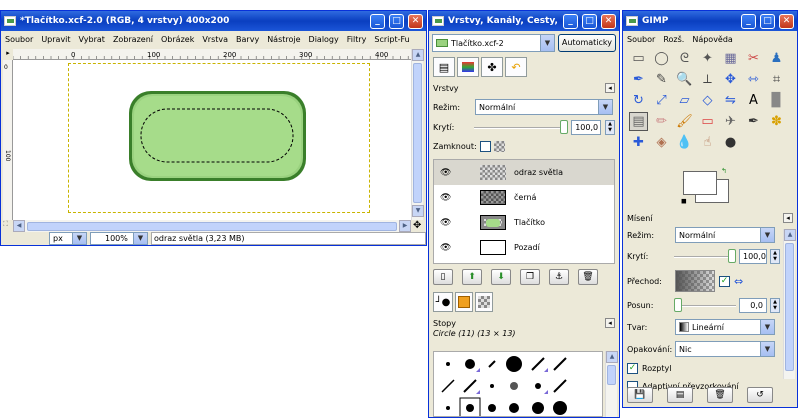  Describe the element at coordinates (586, 127) in the screenshot. I see `opacity-value: 100,0` at that location.